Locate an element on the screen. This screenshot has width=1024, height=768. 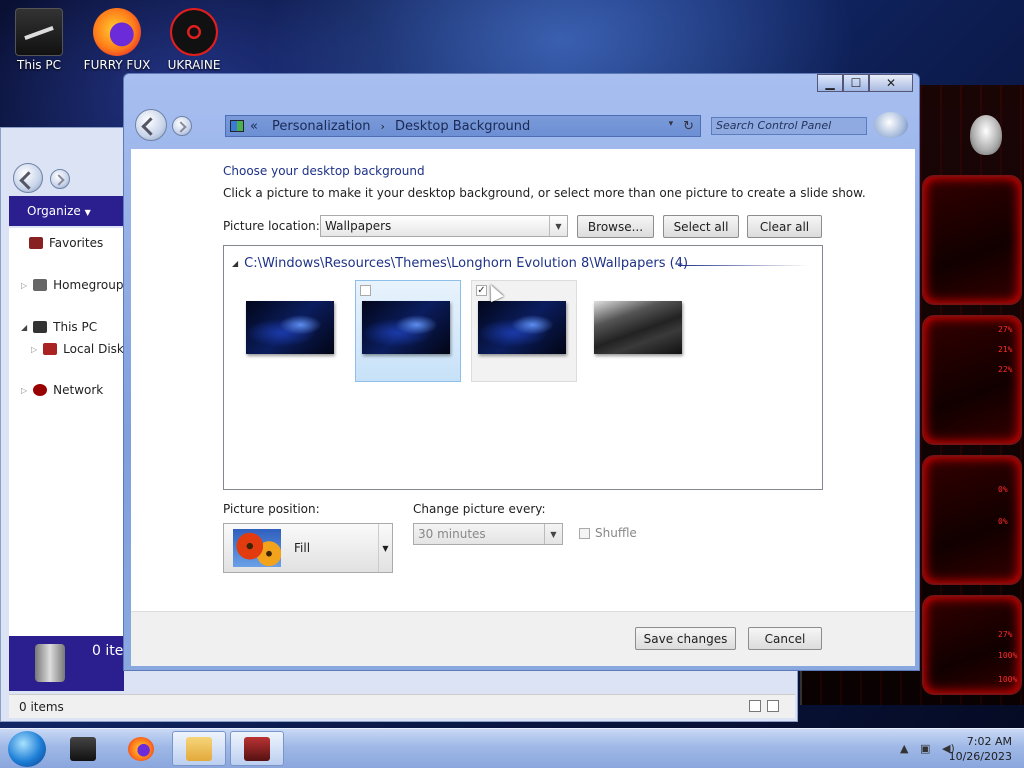
nav-item-this-pc: ◢ This PC is located at coordinates (59, 327).